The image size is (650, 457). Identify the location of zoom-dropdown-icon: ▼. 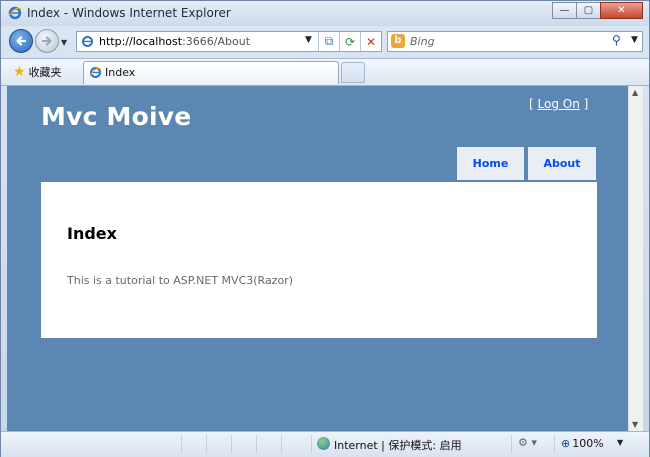
(620, 442).